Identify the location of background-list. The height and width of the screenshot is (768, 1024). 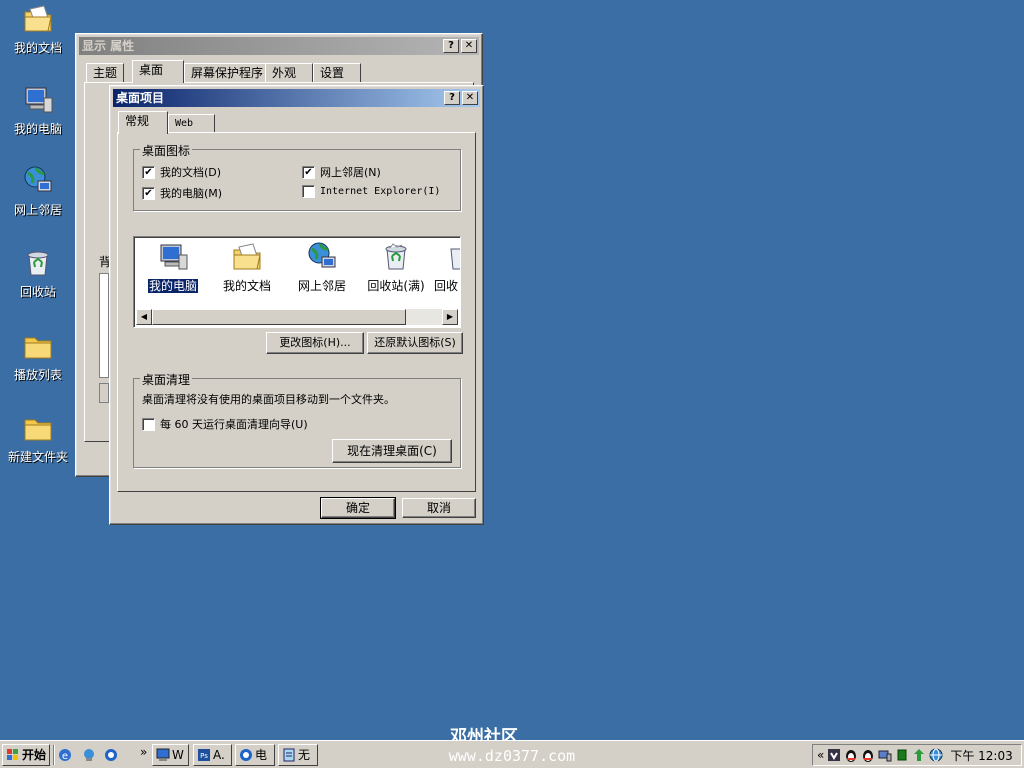
(104, 325).